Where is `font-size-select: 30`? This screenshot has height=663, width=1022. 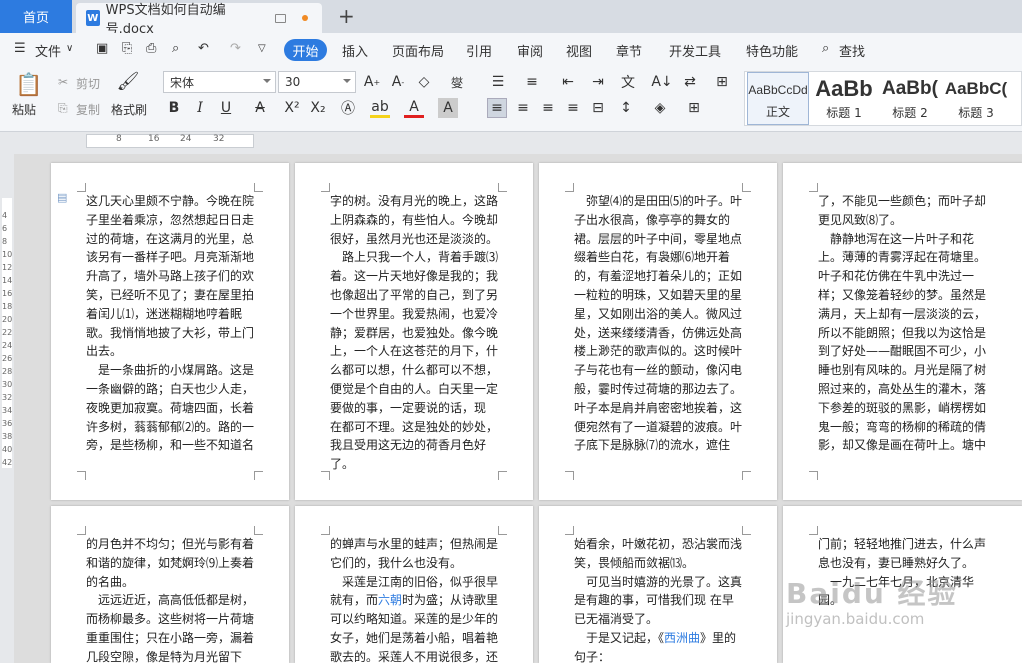 font-size-select: 30 is located at coordinates (317, 82).